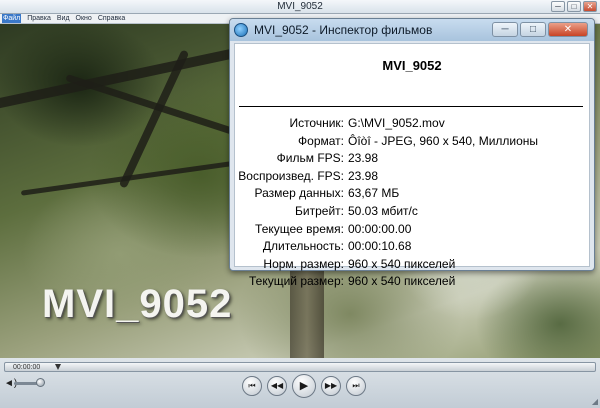  Describe the element at coordinates (356, 386) in the screenshot. I see `skip-forward-button: ⏭` at that location.